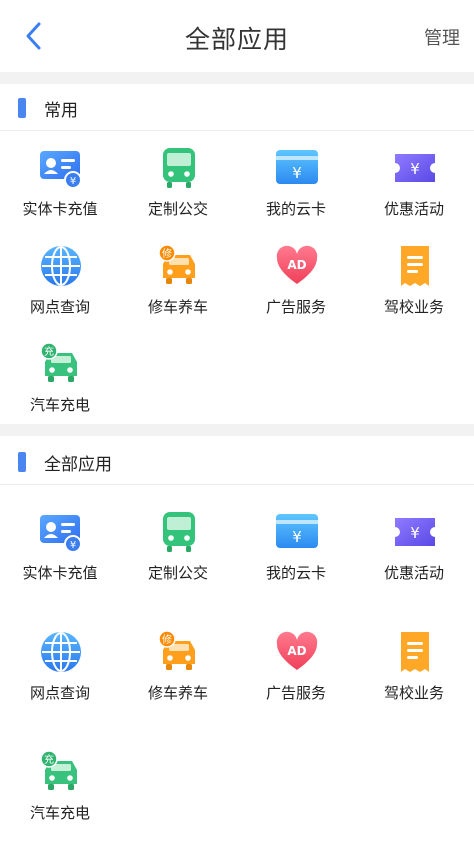  Describe the element at coordinates (61, 111) in the screenshot. I see `section-title: 常用` at that location.